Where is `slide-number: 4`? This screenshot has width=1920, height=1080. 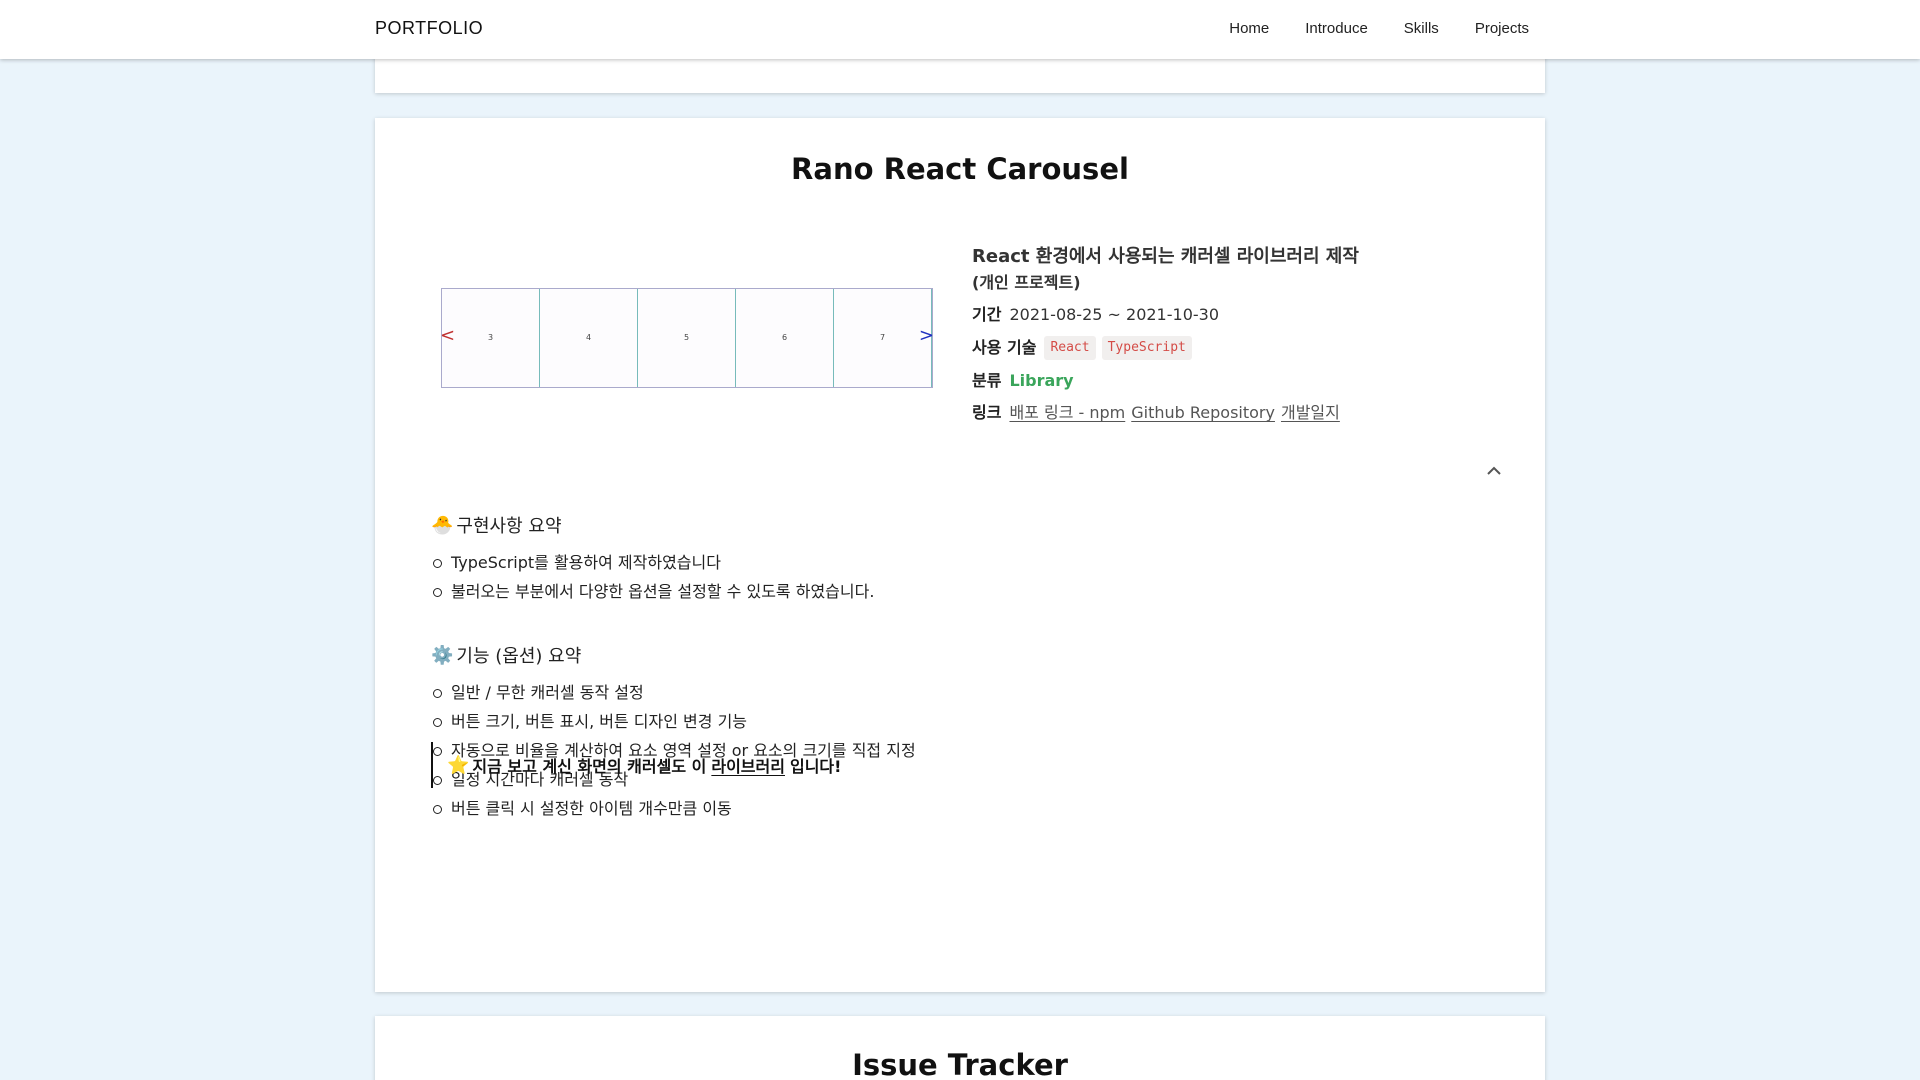 slide-number: 4 is located at coordinates (588, 337).